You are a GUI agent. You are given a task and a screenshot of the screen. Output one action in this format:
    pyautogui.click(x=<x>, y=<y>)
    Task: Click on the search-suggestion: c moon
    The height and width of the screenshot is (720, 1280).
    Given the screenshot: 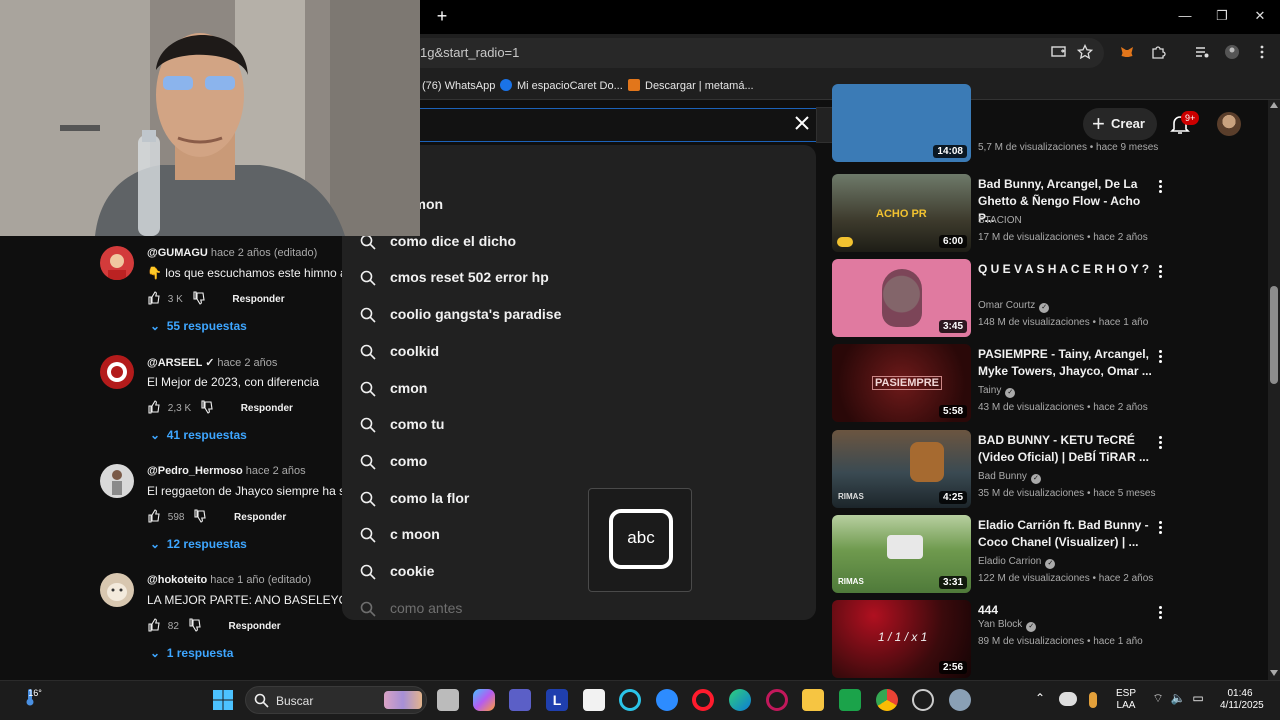 What is the action you would take?
    pyautogui.click(x=579, y=535)
    